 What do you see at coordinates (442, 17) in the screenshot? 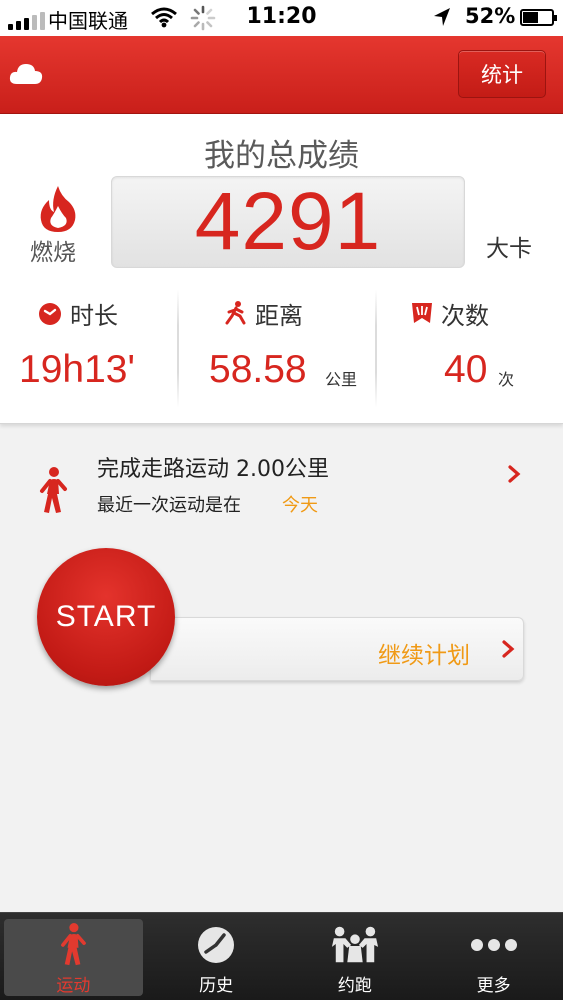
I see `location-arrow-icon` at bounding box center [442, 17].